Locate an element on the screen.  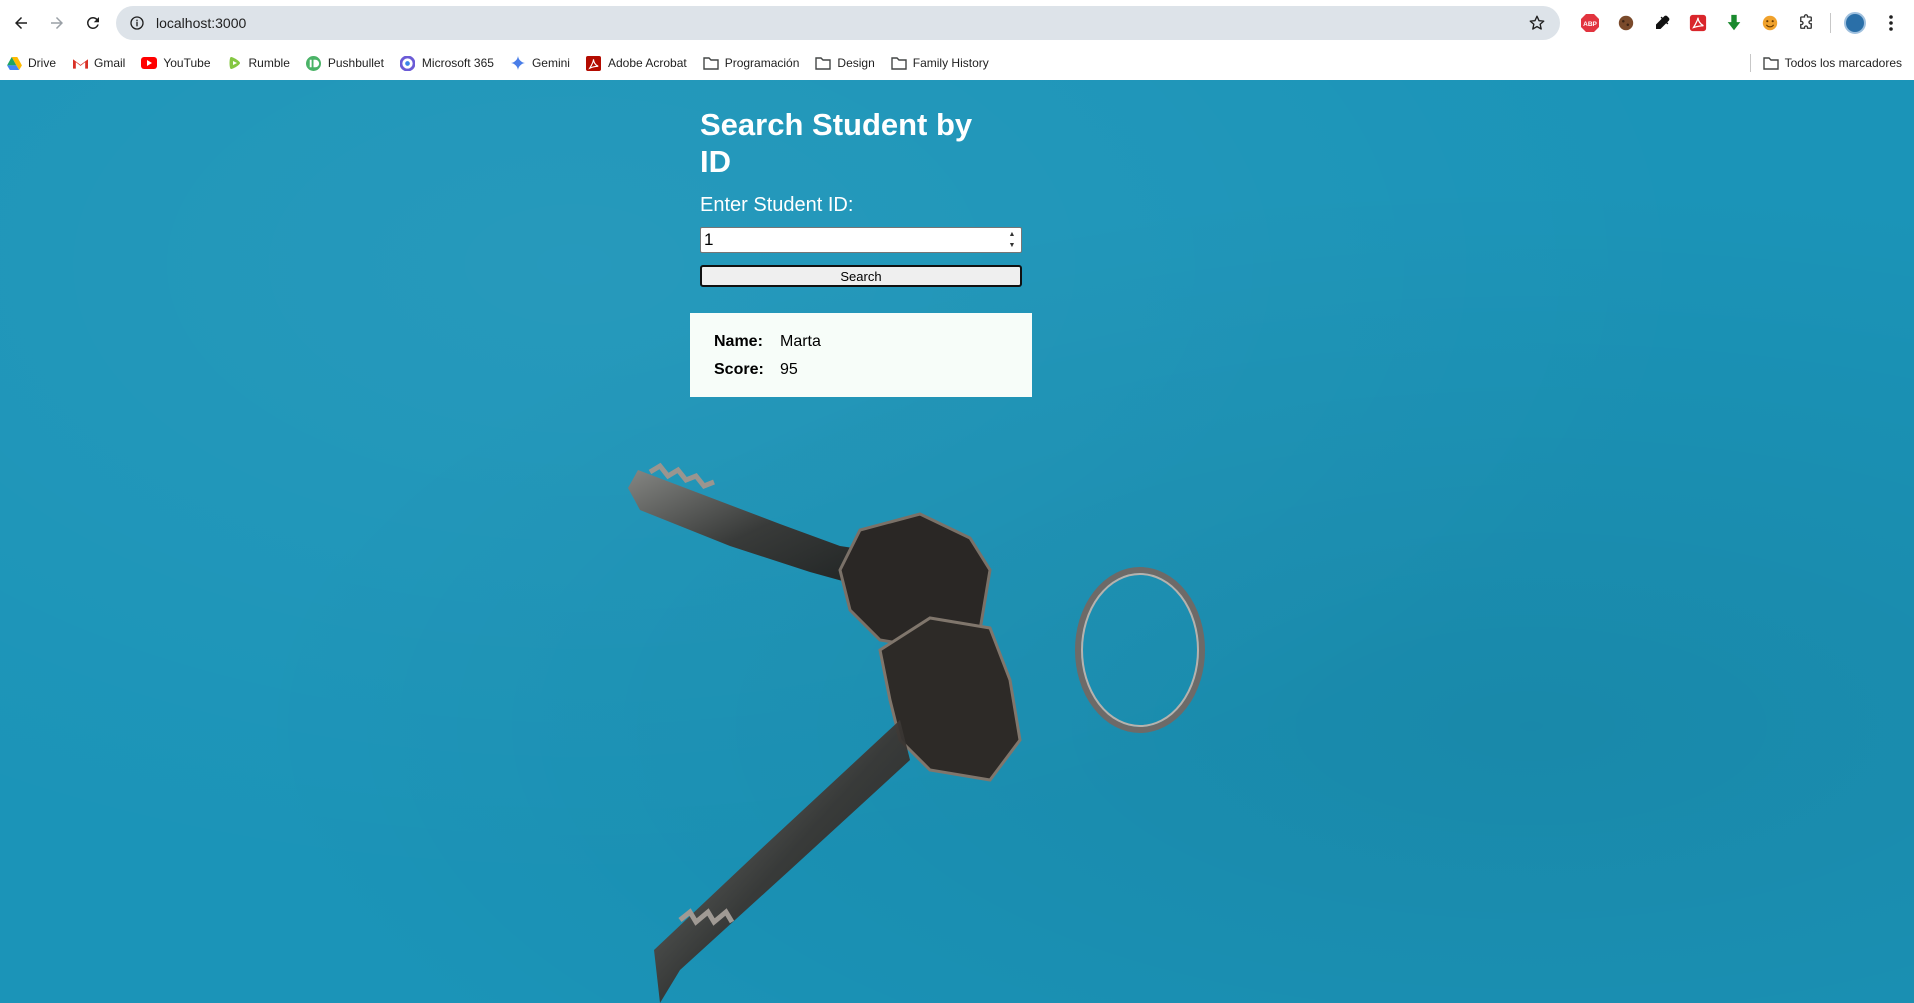
bookmark-label: Gemini is located at coordinates (550, 63).